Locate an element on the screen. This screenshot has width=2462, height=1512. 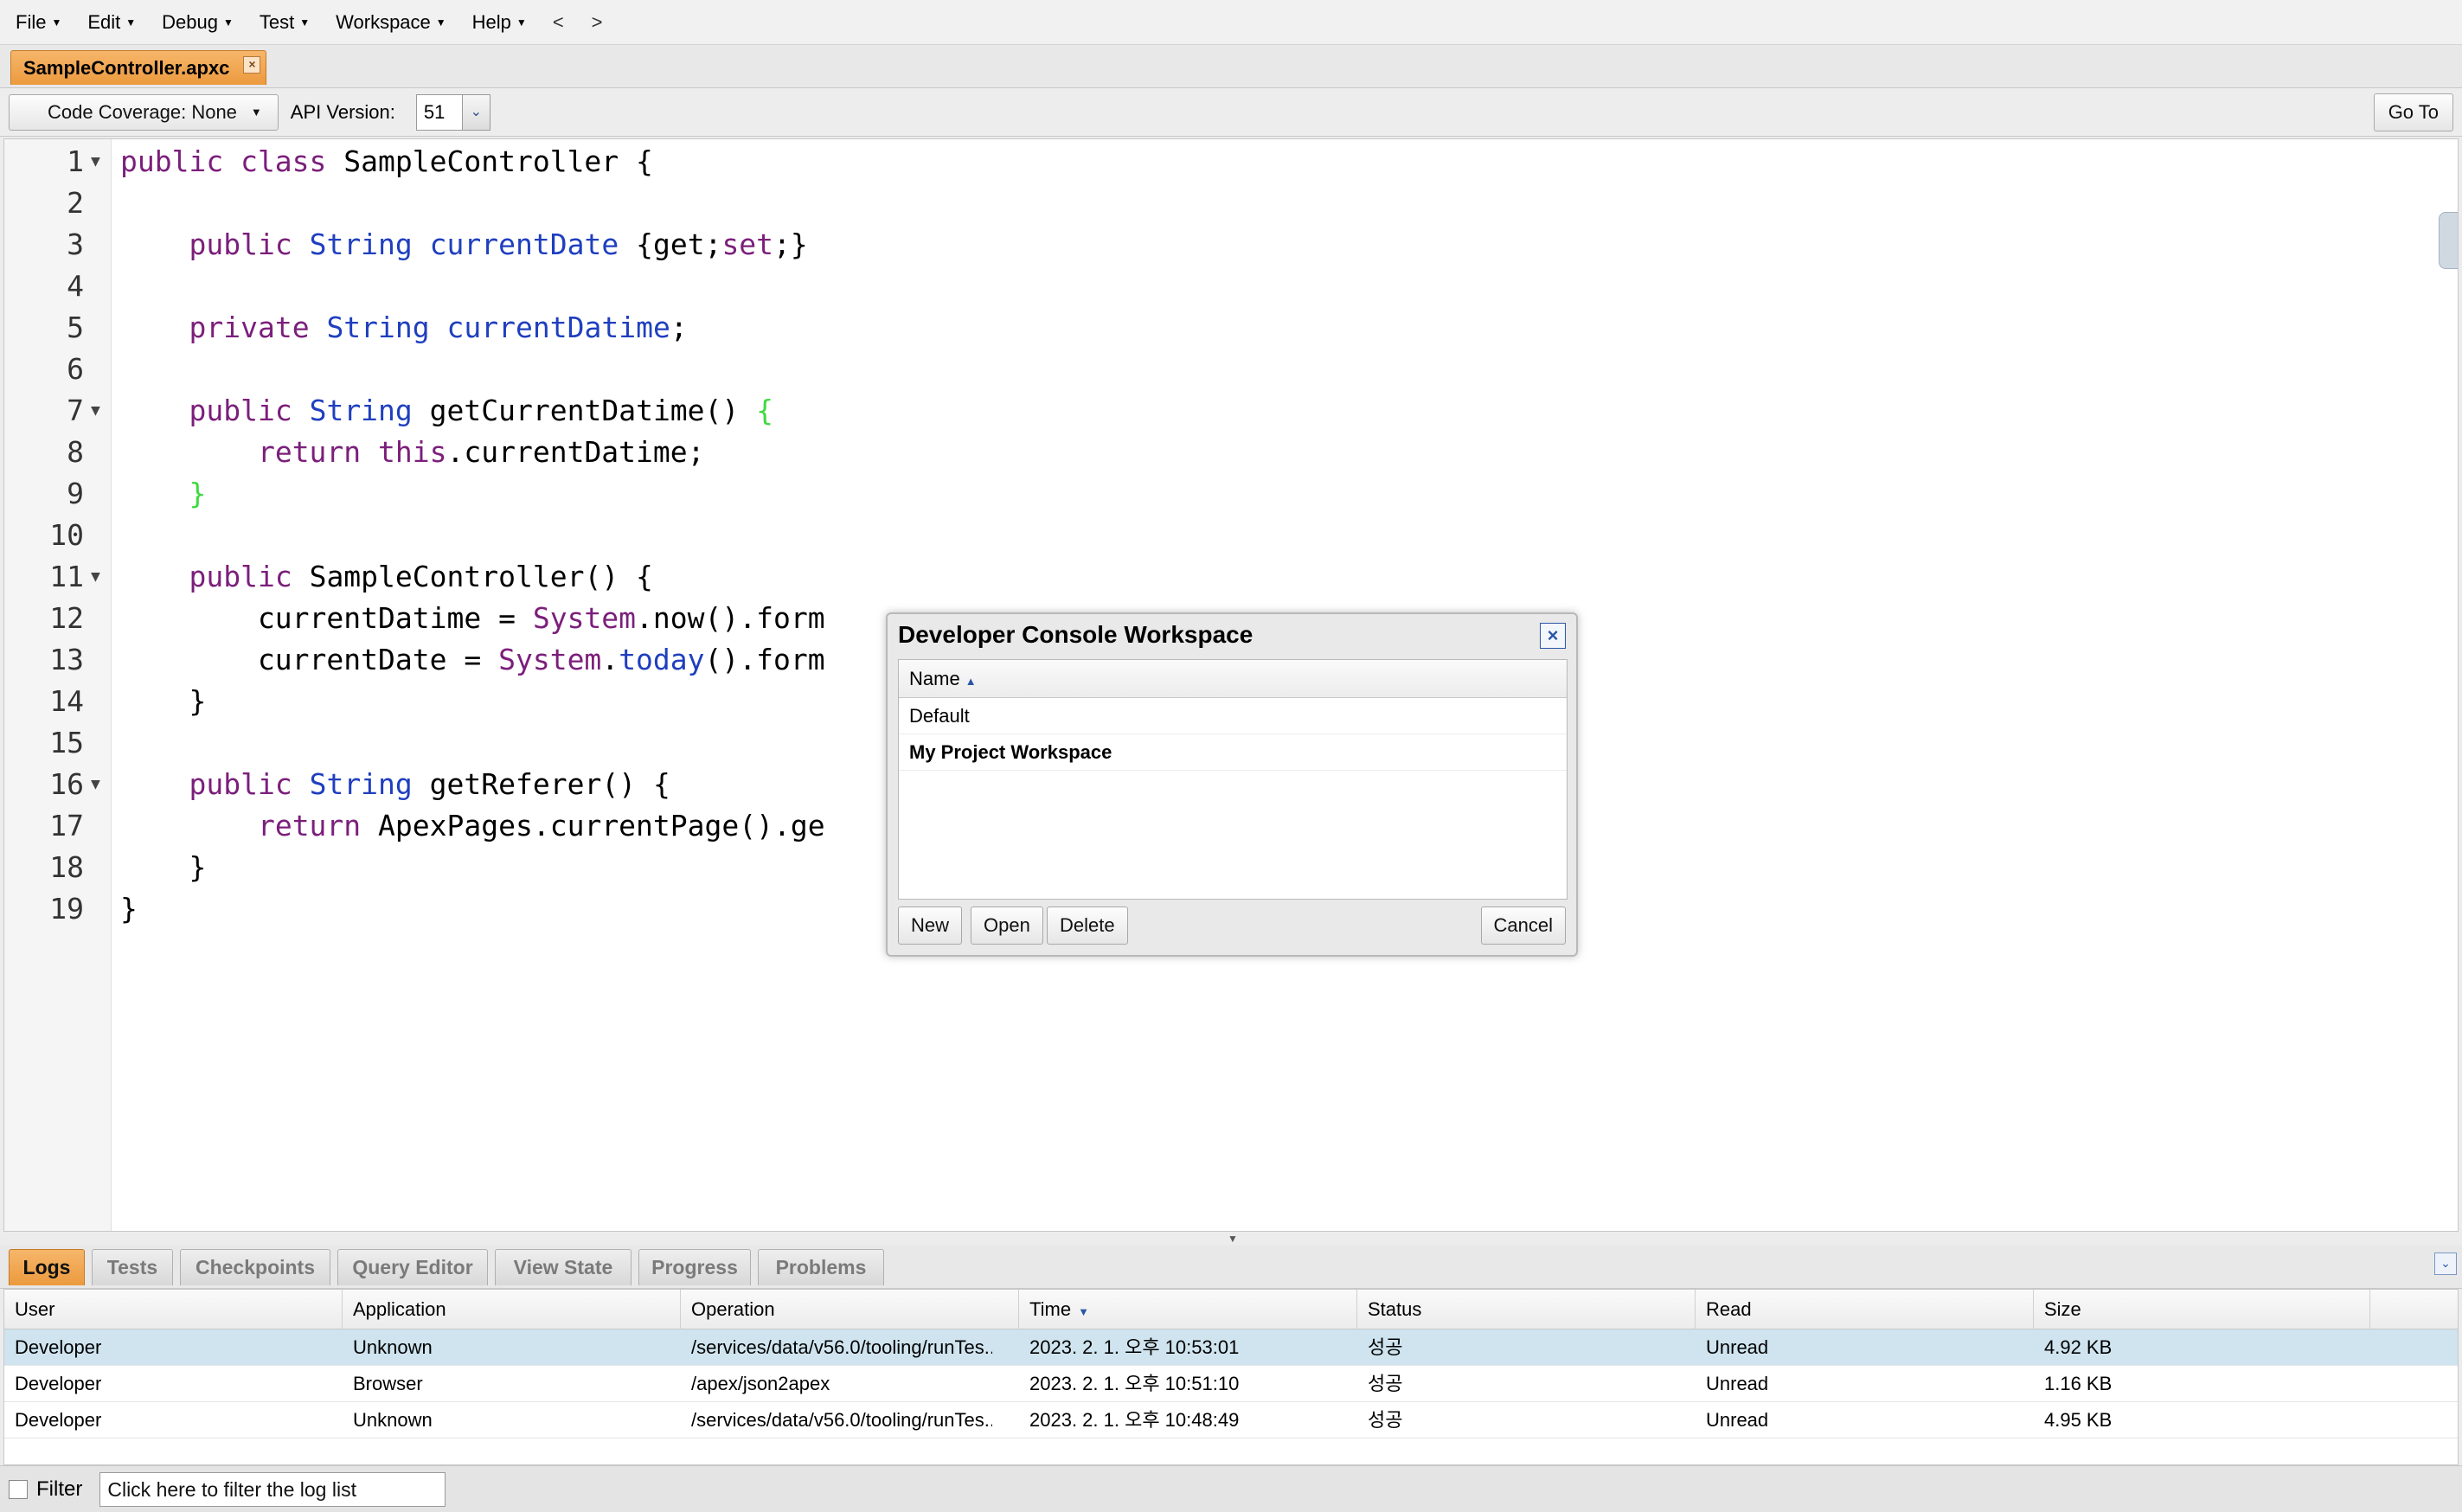
code-line: 7 ▼ public String getCurrentDatime() { is located at coordinates (1231, 411).